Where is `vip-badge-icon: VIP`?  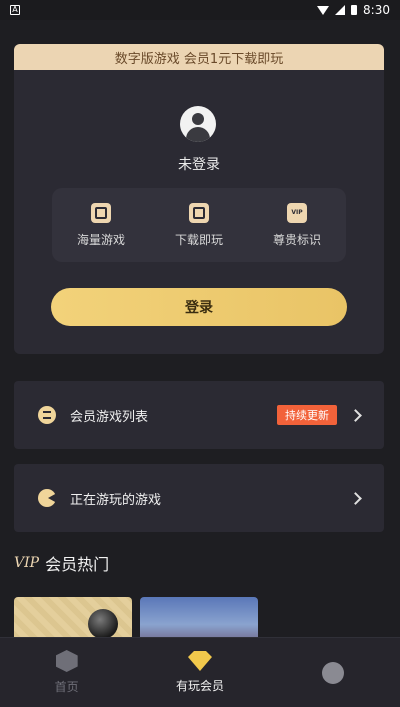 vip-badge-icon: VIP is located at coordinates (297, 212).